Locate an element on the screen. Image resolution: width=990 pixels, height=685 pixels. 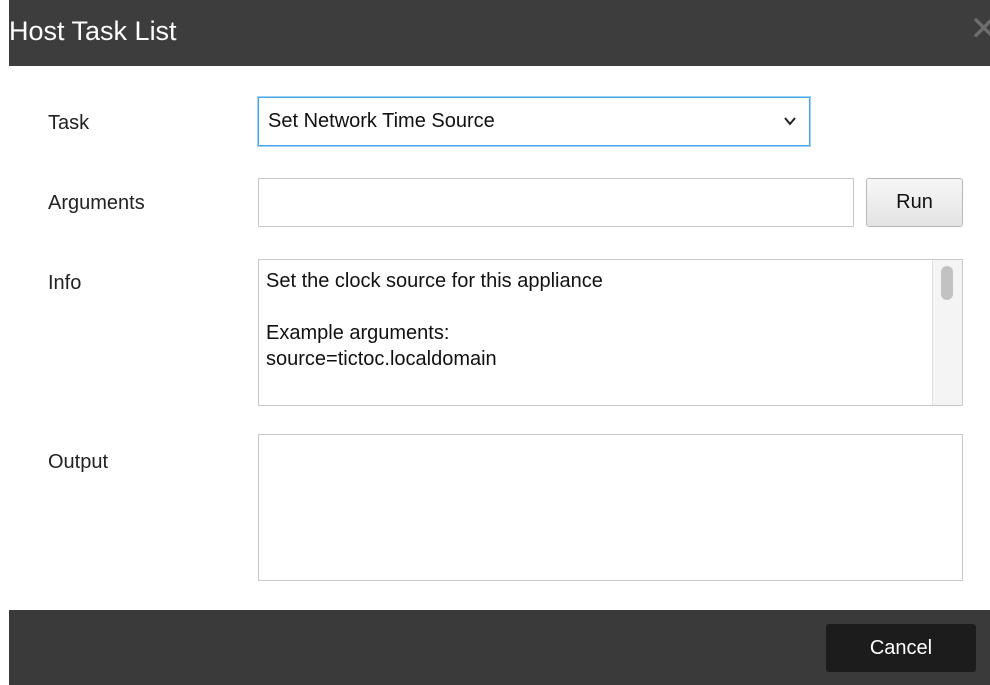
arguments-input is located at coordinates (556, 202).